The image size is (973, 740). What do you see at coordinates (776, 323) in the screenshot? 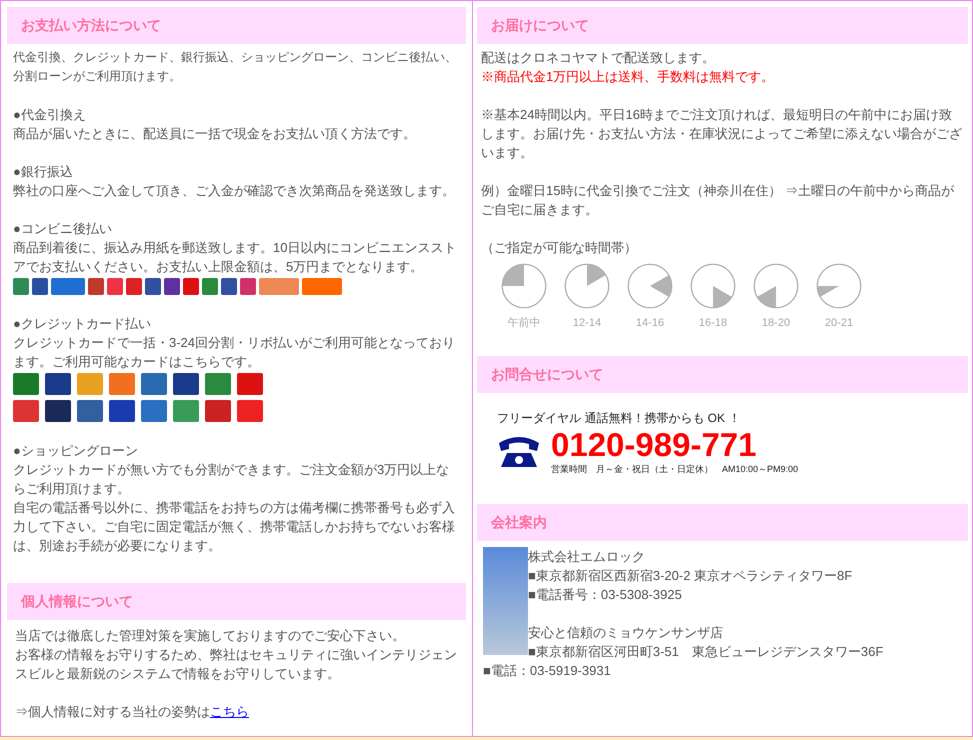
I see `time-slot-label: 18-20` at bounding box center [776, 323].